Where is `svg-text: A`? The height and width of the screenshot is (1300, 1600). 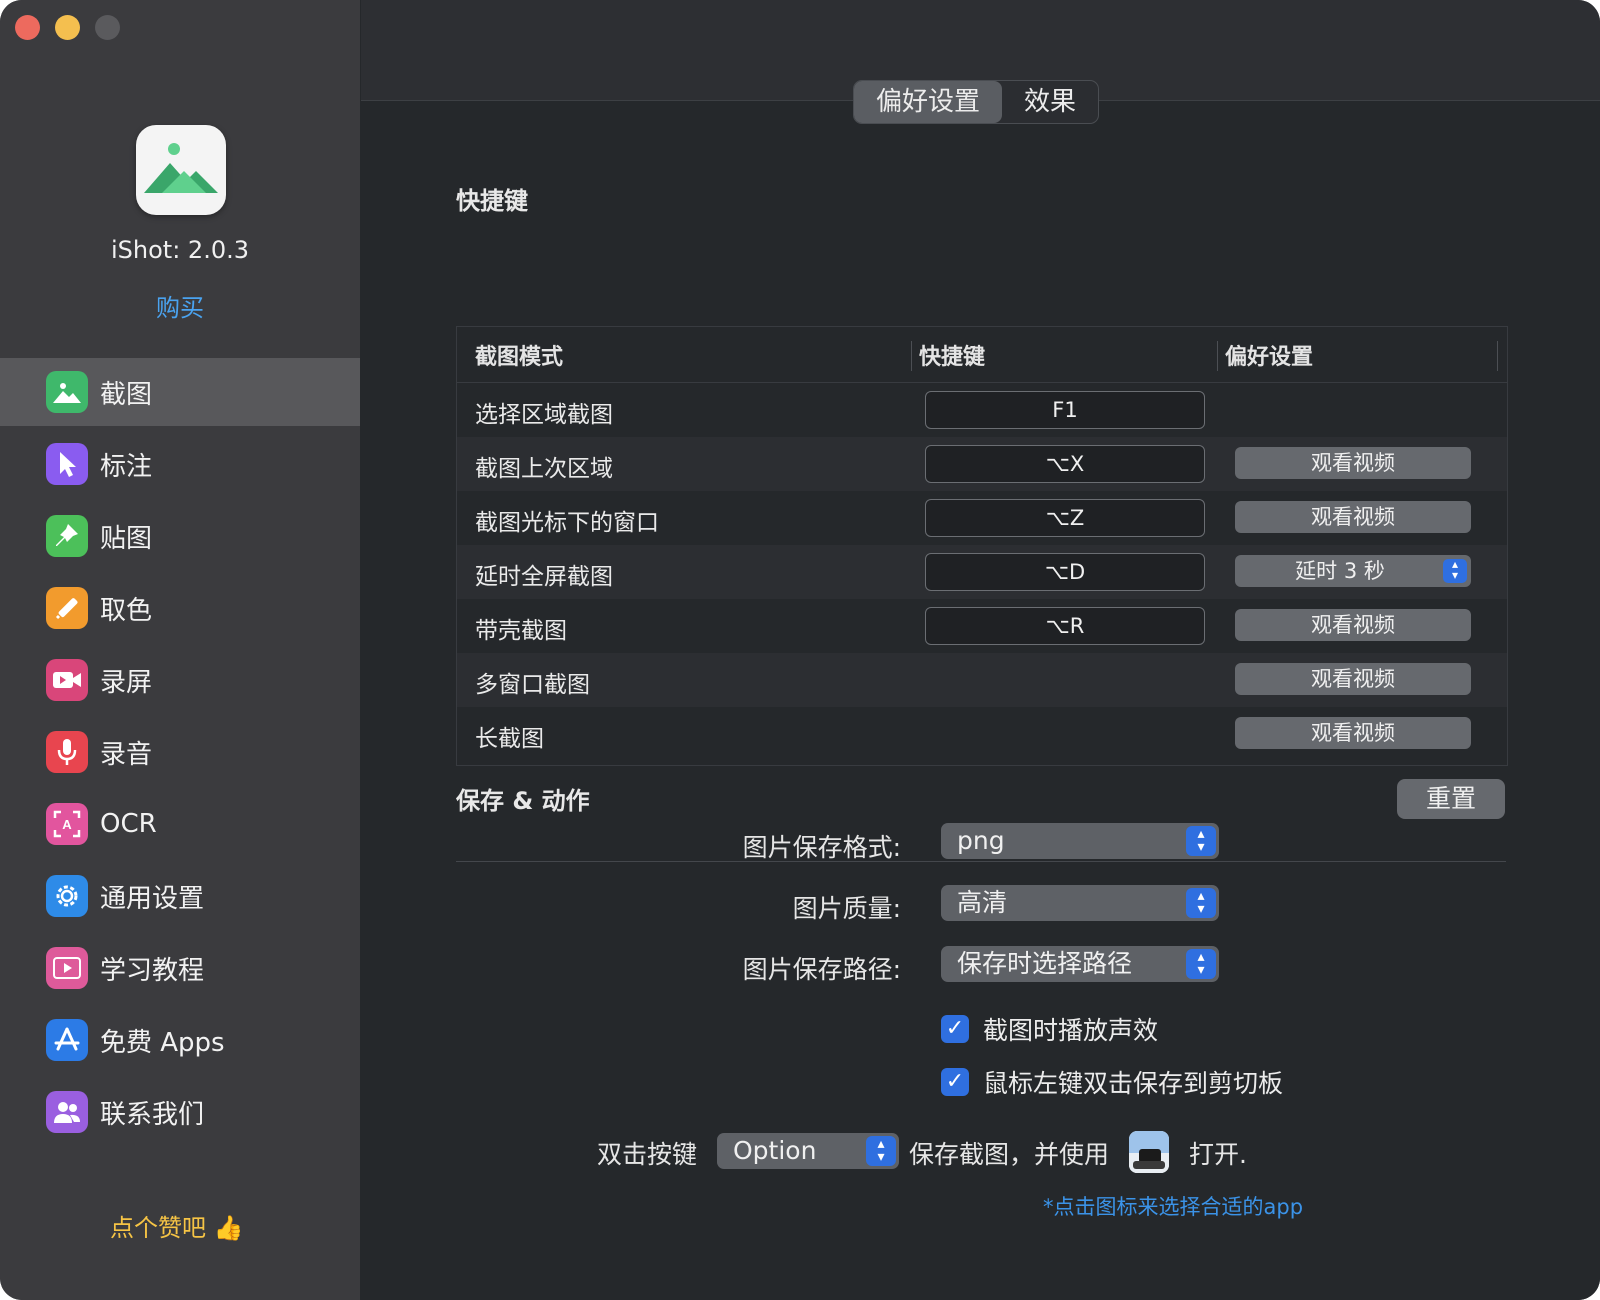
svg-text: A is located at coordinates (67, 824).